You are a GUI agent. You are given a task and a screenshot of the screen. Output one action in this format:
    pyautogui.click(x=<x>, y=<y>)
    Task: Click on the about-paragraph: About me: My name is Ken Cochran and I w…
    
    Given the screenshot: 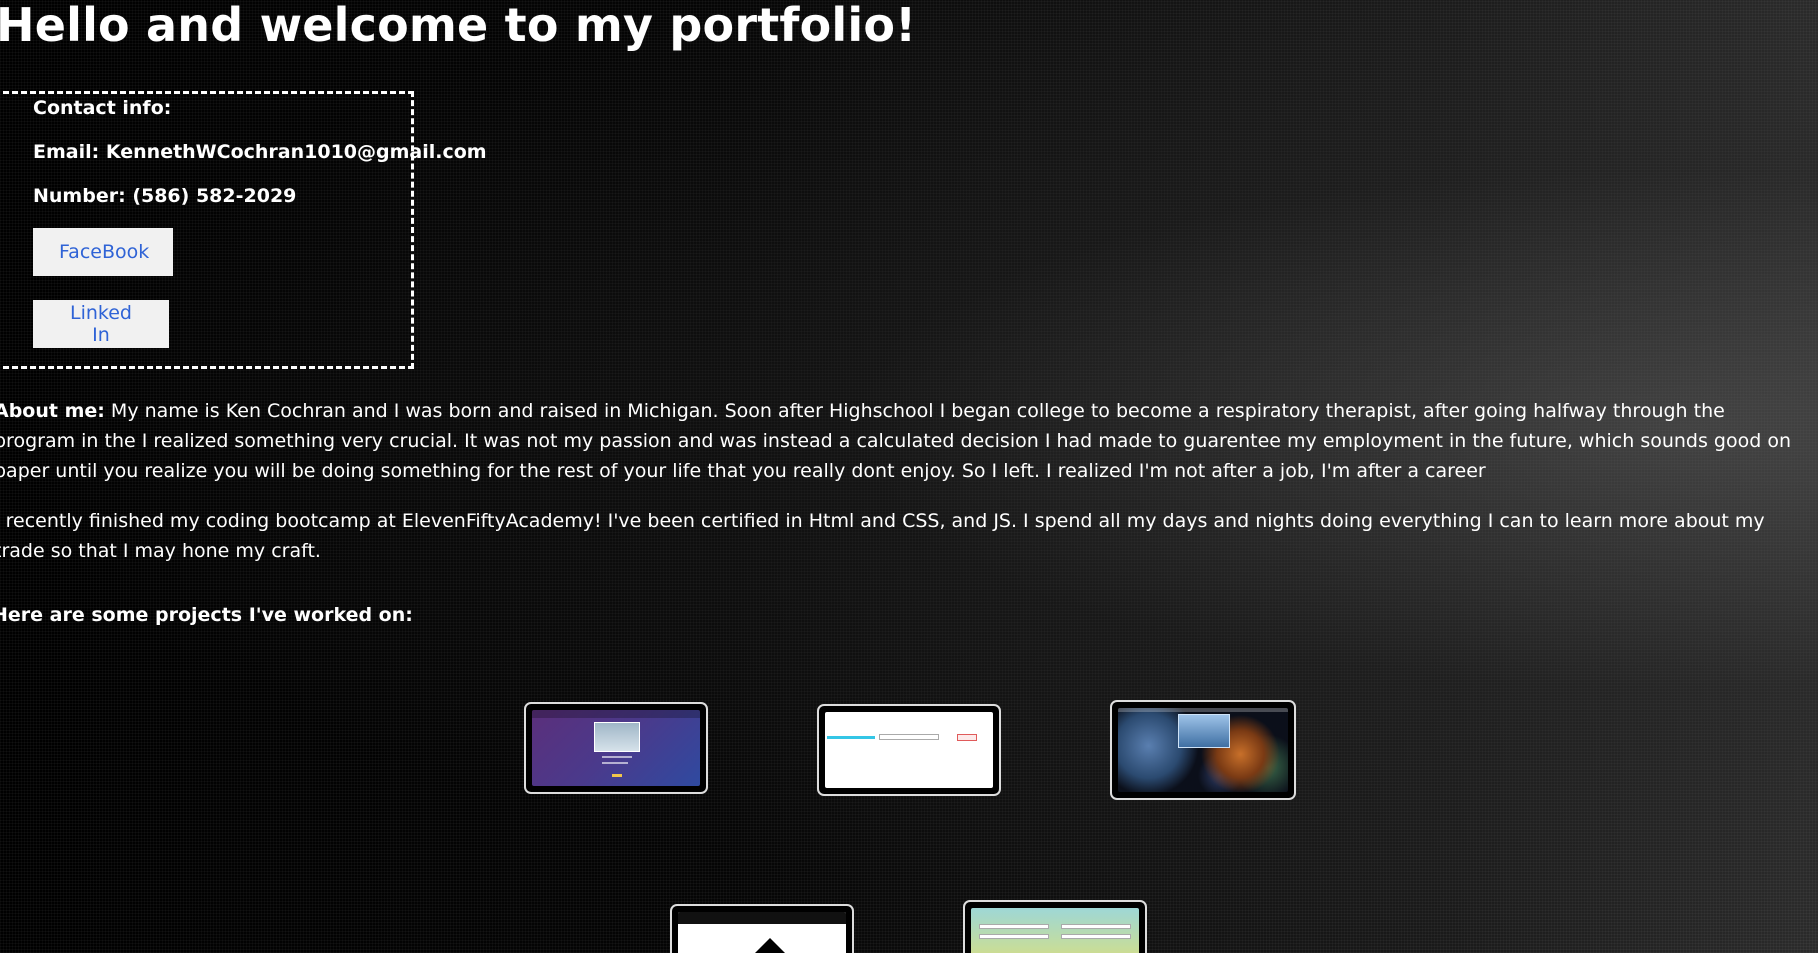 What is the action you would take?
    pyautogui.click(x=904, y=441)
    